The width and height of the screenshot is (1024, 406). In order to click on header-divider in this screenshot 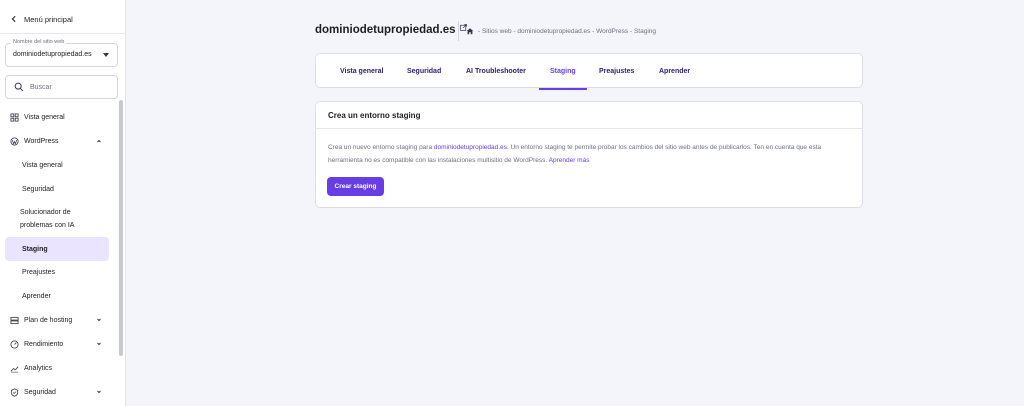, I will do `click(458, 31)`.